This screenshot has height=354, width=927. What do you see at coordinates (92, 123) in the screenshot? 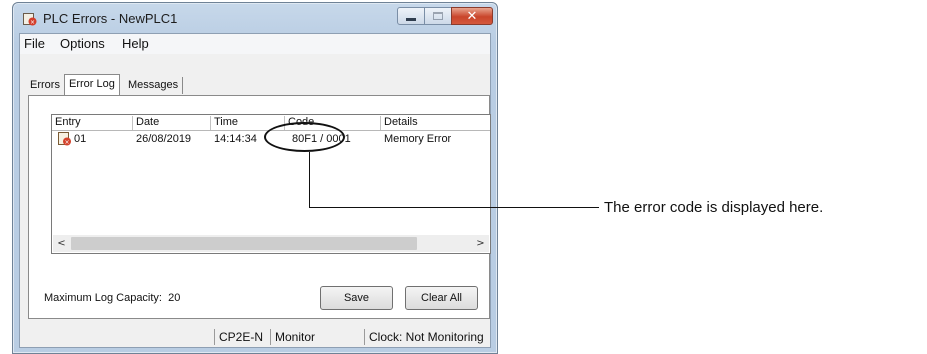
I see `column-entry: Entry` at bounding box center [92, 123].